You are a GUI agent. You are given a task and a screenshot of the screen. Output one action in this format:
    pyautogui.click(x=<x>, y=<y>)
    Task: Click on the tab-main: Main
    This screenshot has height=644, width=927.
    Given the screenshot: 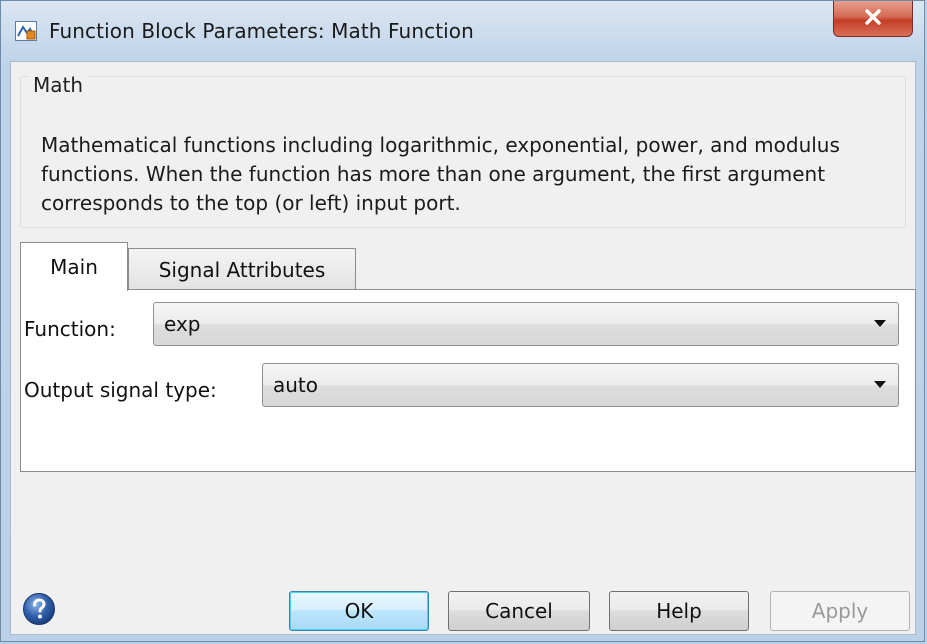 What is the action you would take?
    pyautogui.click(x=74, y=266)
    